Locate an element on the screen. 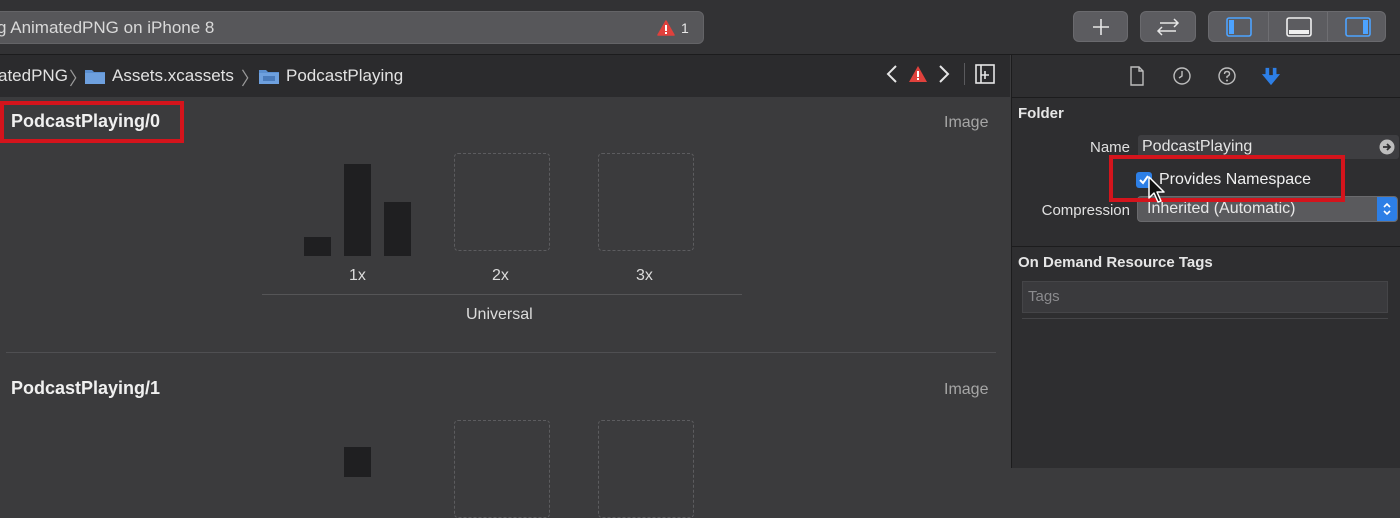 Image resolution: width=1400 pixels, height=518 pixels. toggle-debug-area-button is located at coordinates (1298, 26).